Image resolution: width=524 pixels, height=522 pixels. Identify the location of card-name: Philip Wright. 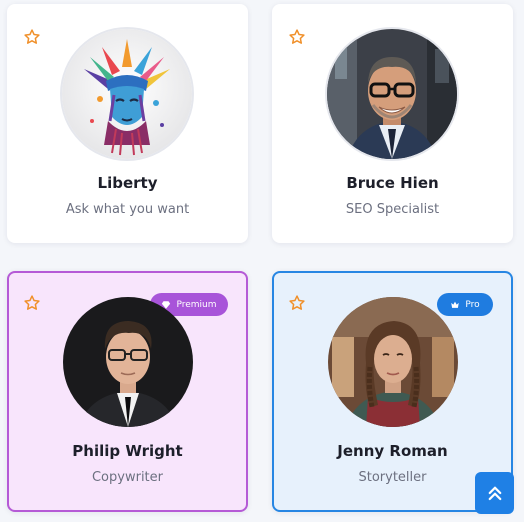
(127, 451).